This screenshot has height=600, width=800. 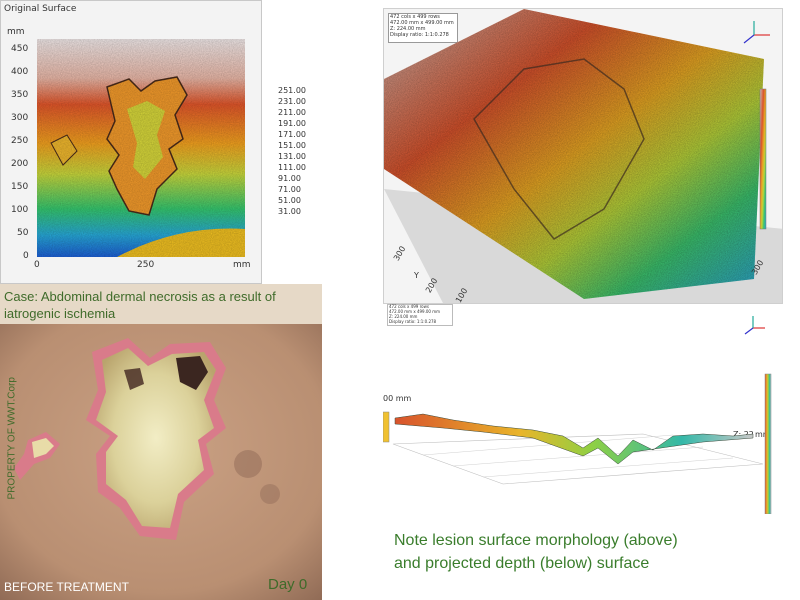 What do you see at coordinates (26, 256) in the screenshot?
I see `y-tick: 0` at bounding box center [26, 256].